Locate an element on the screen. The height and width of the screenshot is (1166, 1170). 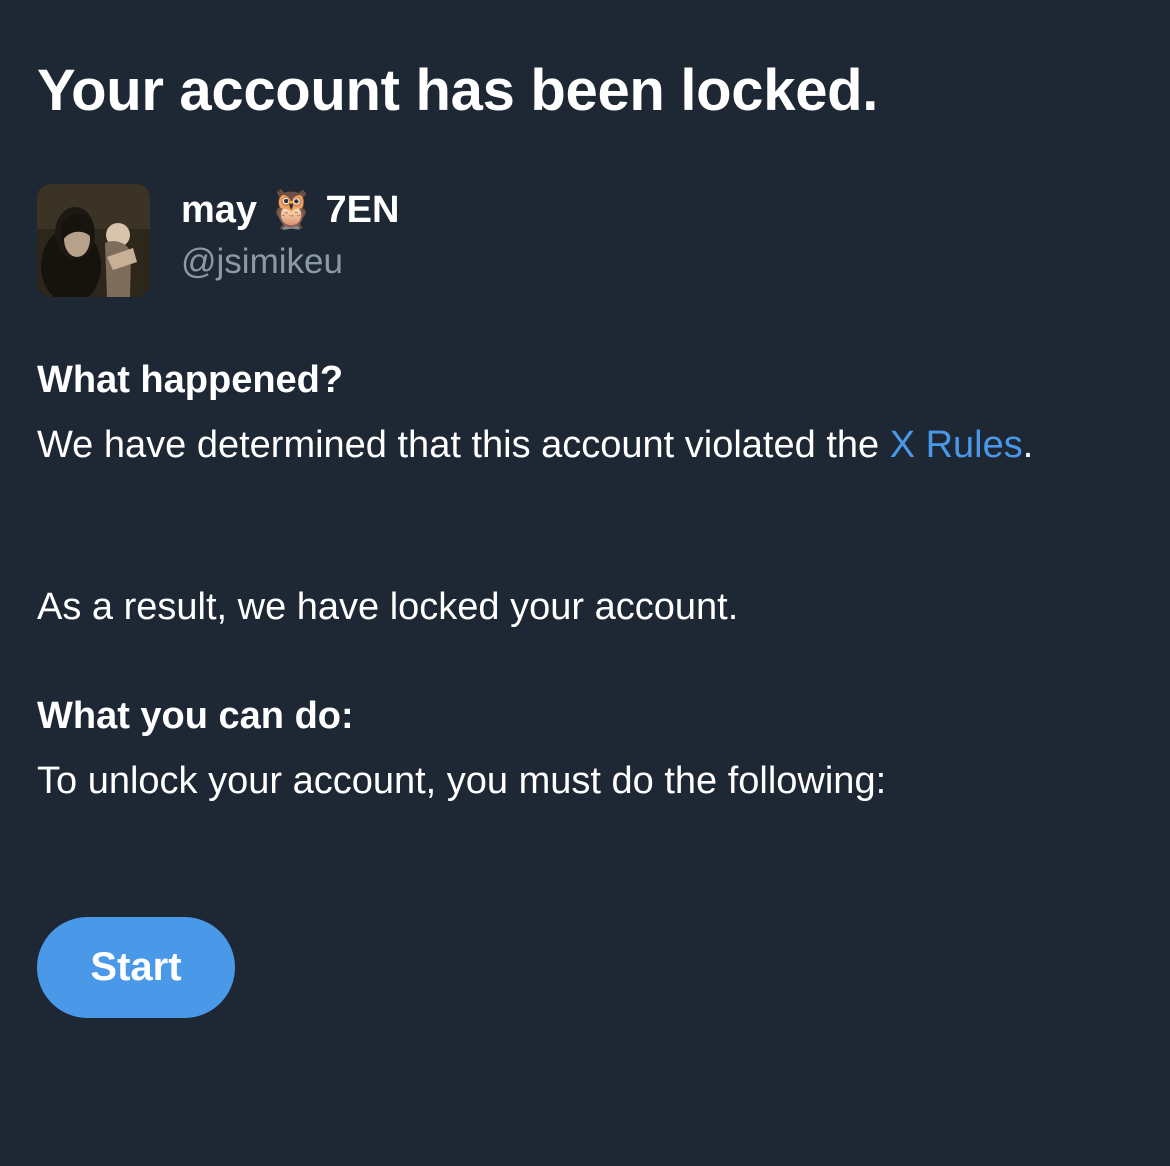
start-button: Start is located at coordinates (136, 967).